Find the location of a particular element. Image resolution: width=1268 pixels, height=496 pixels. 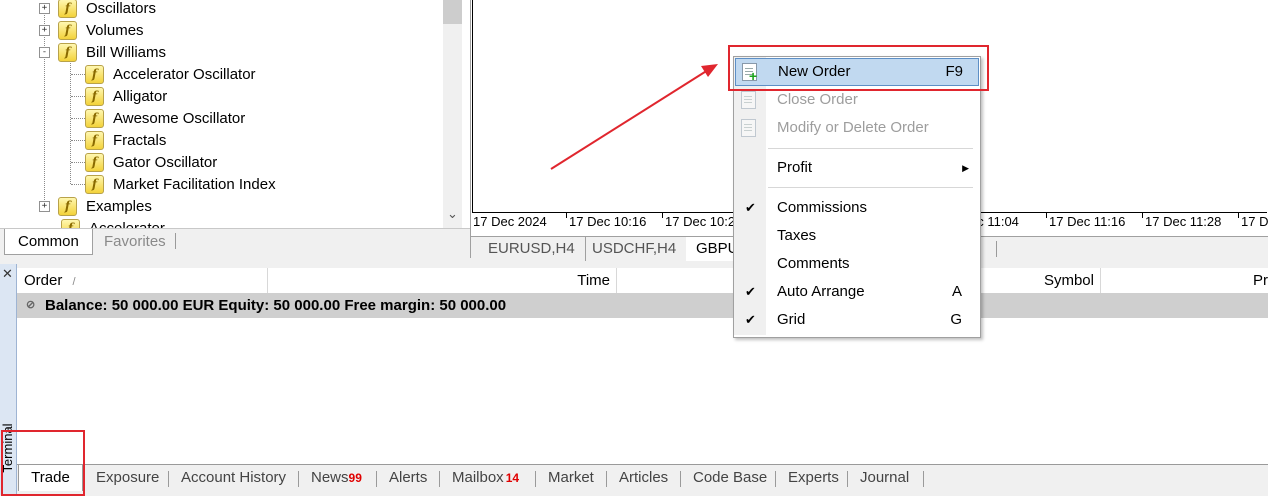

menu-item-shortcut: A is located at coordinates (956, 291).